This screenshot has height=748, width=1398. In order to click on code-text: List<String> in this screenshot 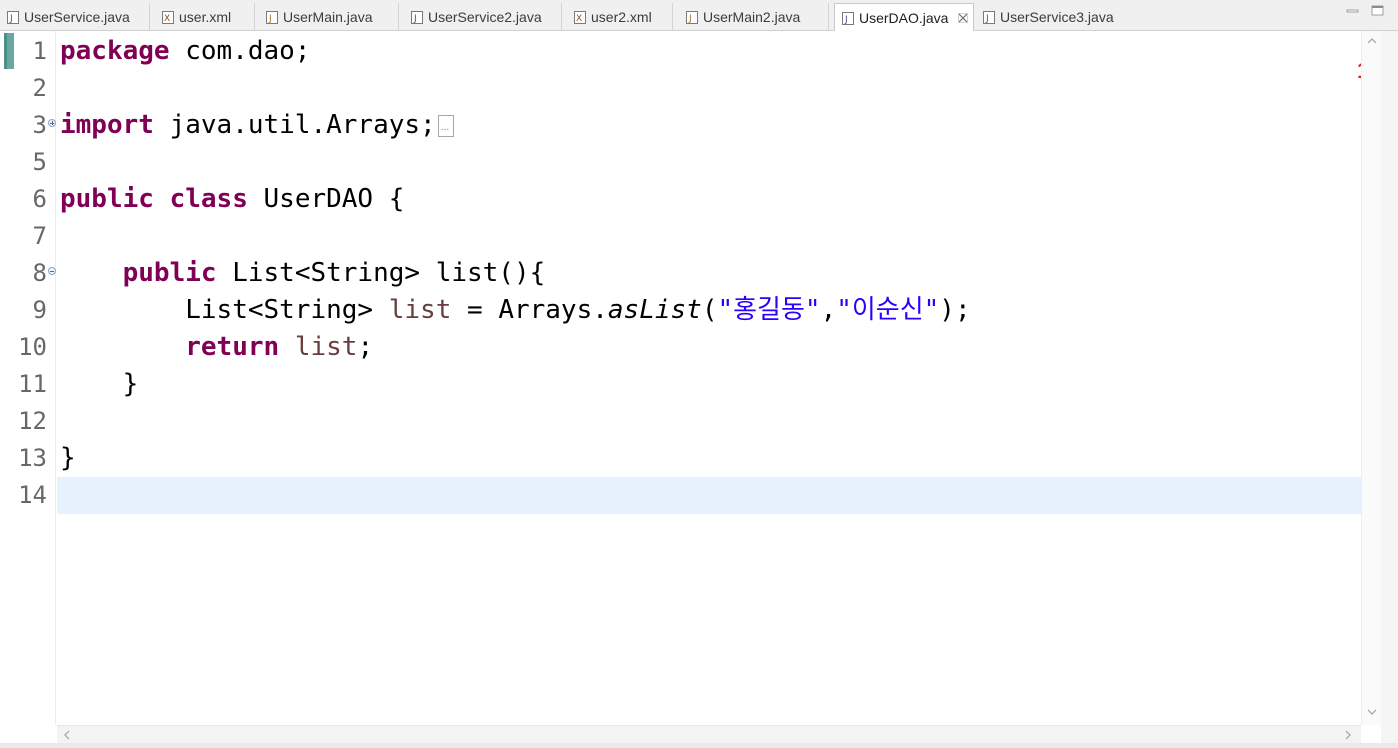, I will do `click(287, 310)`.